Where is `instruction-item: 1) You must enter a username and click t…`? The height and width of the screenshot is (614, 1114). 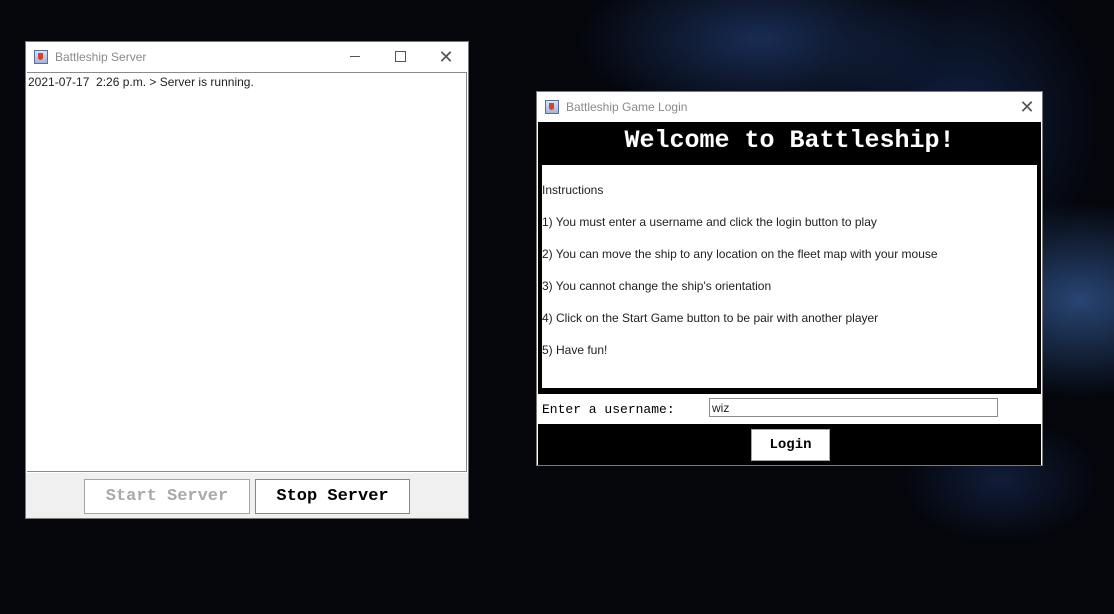
instruction-item: 1) You must enter a username and click t… is located at coordinates (709, 222).